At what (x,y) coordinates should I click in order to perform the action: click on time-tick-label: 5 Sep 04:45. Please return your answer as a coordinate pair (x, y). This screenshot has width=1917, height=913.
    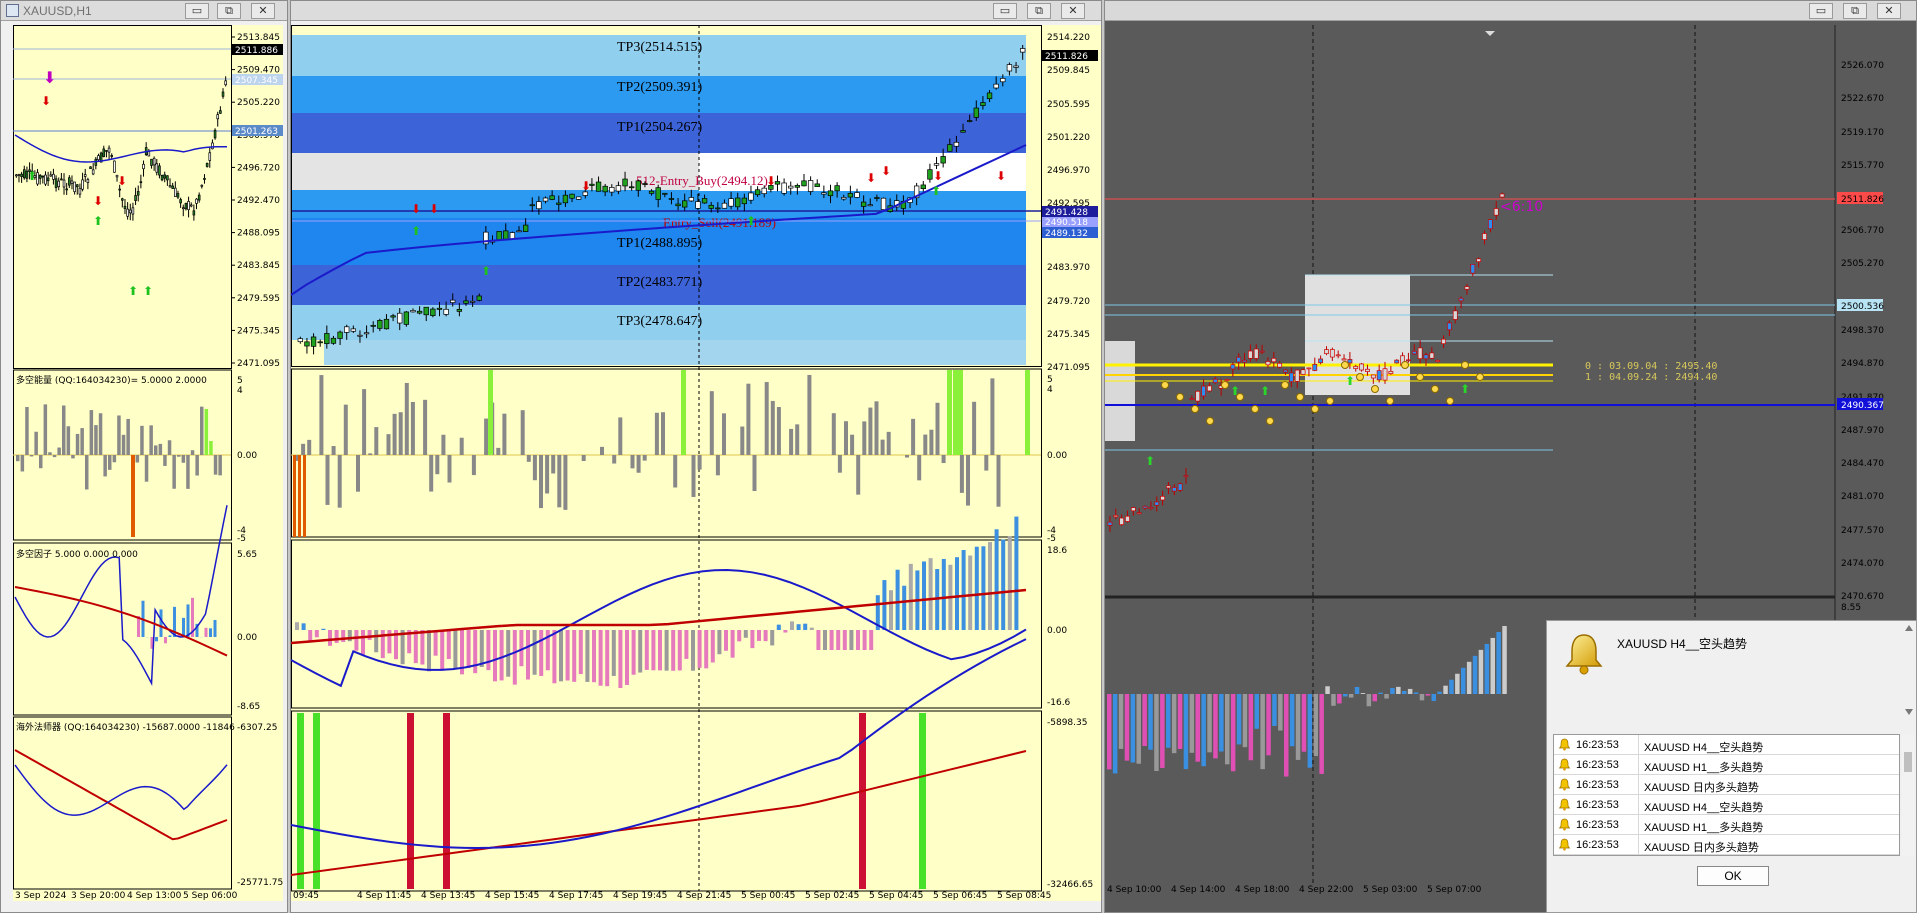
    Looking at the image, I should click on (896, 896).